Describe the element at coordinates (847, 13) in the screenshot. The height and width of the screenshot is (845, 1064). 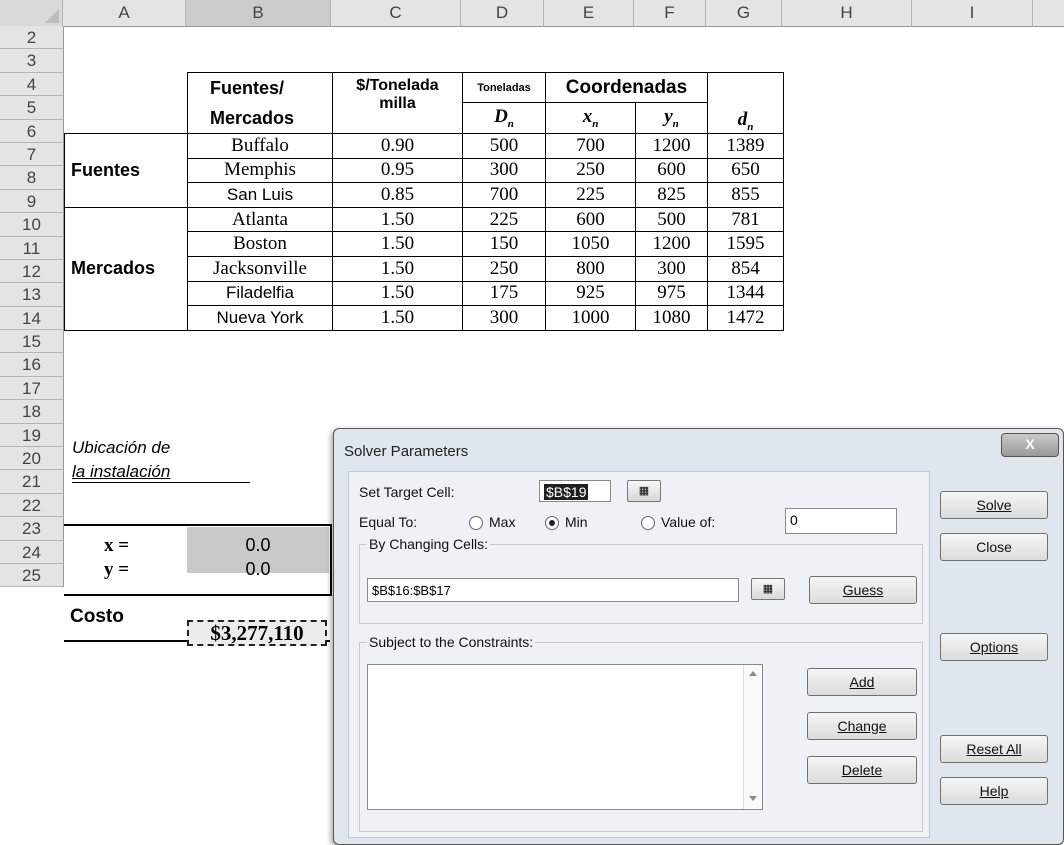
I see `column-header-h: H` at that location.